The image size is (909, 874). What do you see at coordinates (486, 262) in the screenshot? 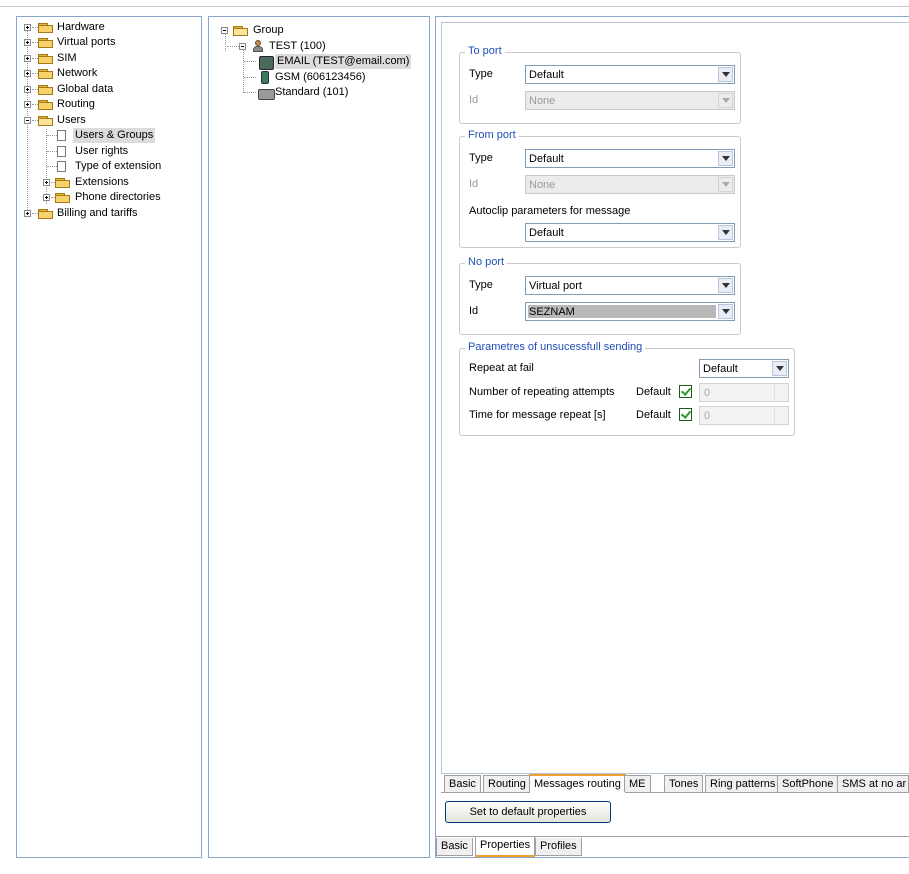
I see `group-title: No port` at bounding box center [486, 262].